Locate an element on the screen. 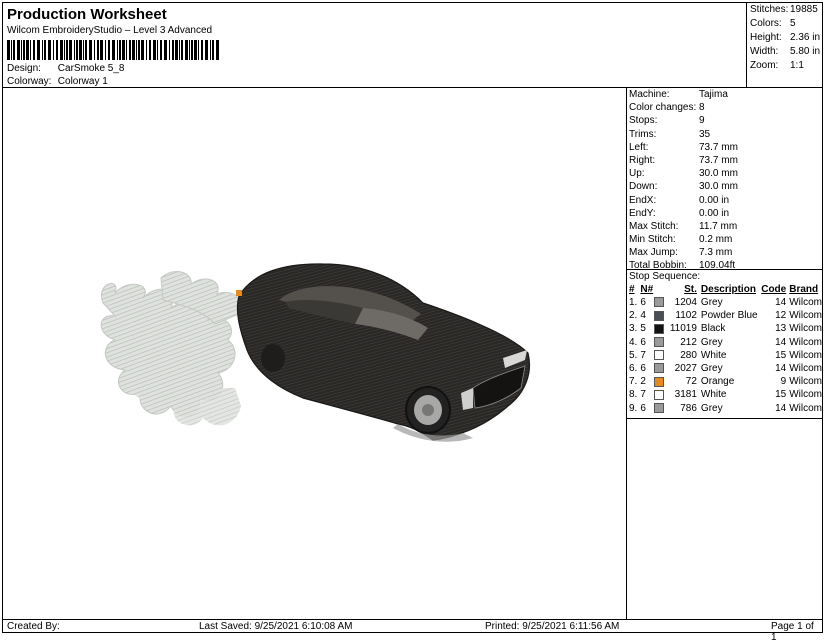 Image resolution: width=825 pixels, height=643 pixels. design-label: Design: is located at coordinates (24, 68).